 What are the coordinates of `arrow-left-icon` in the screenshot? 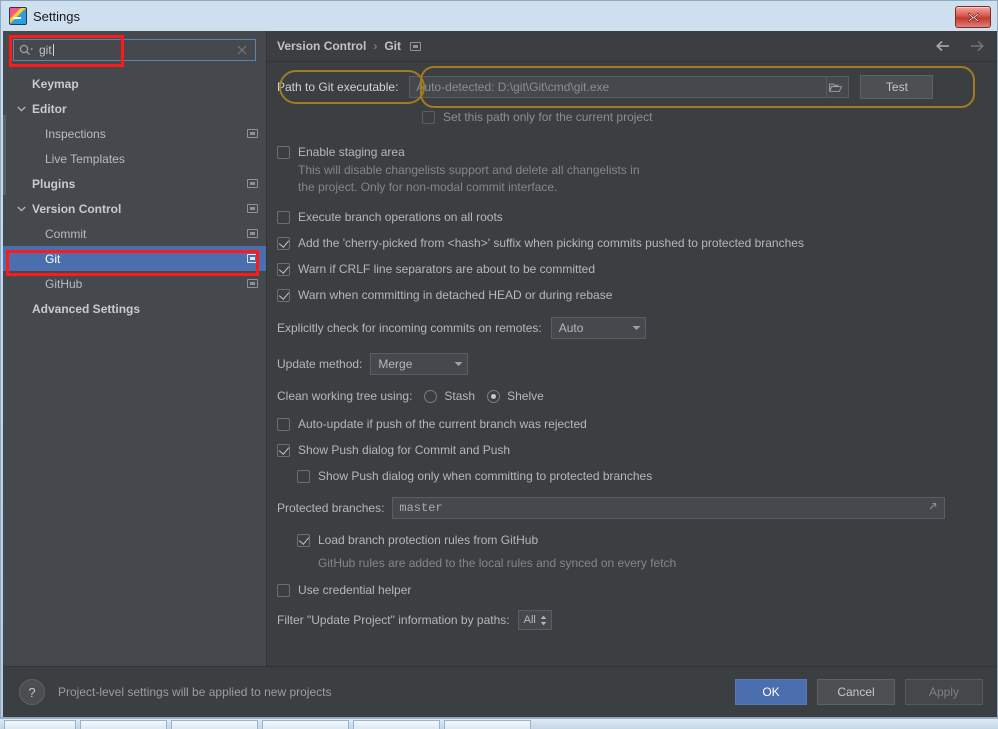 It's located at (943, 46).